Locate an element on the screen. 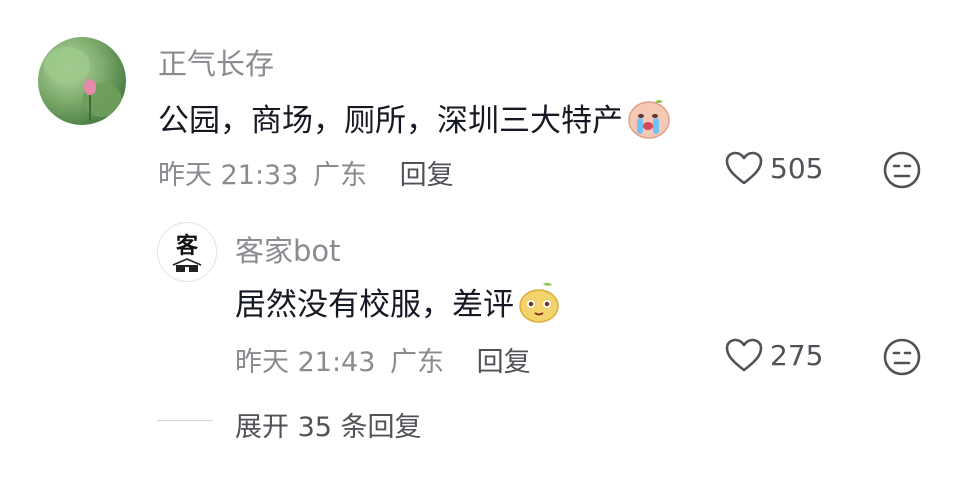  house-icon is located at coordinates (187, 265).